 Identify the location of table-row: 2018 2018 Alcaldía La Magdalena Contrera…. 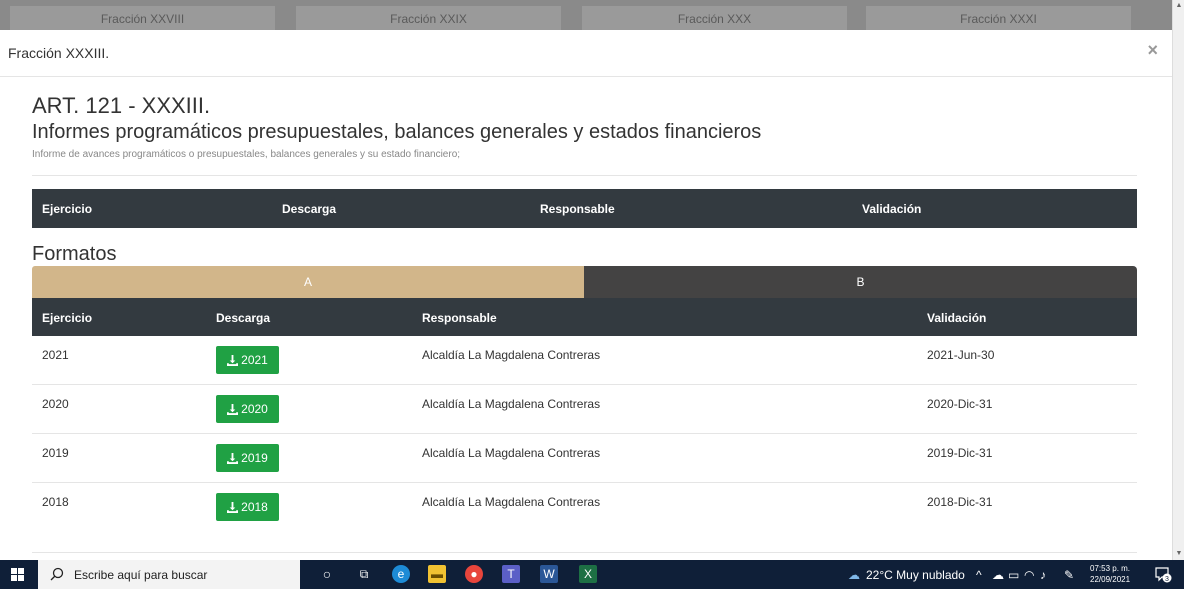
(584, 507).